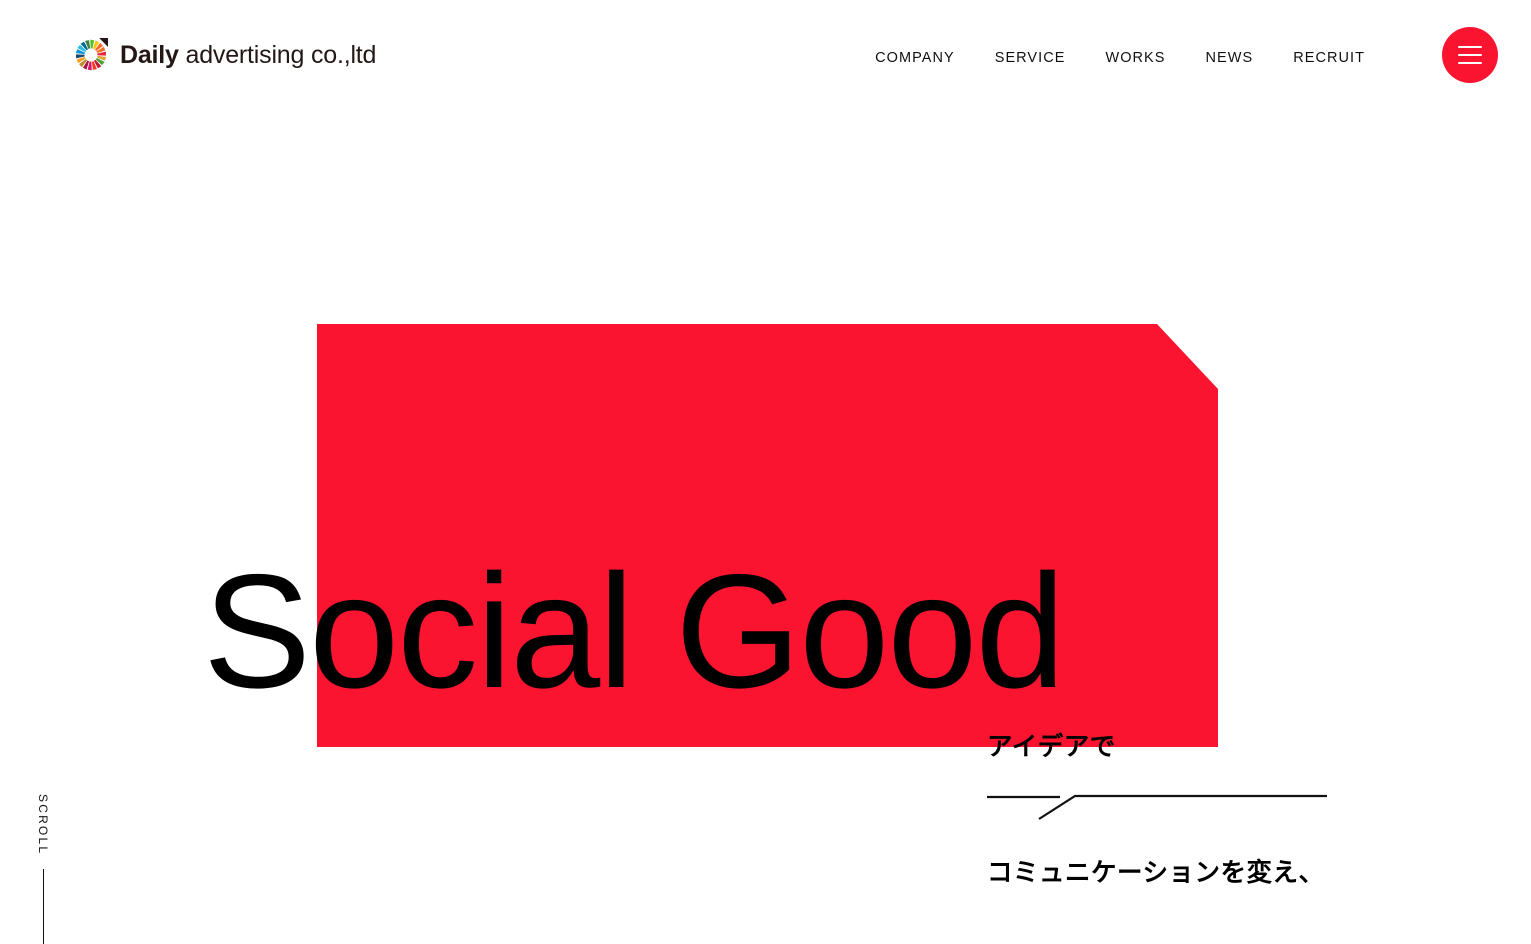  Describe the element at coordinates (1135, 58) in the screenshot. I see `nav-item-works: WORKS` at that location.